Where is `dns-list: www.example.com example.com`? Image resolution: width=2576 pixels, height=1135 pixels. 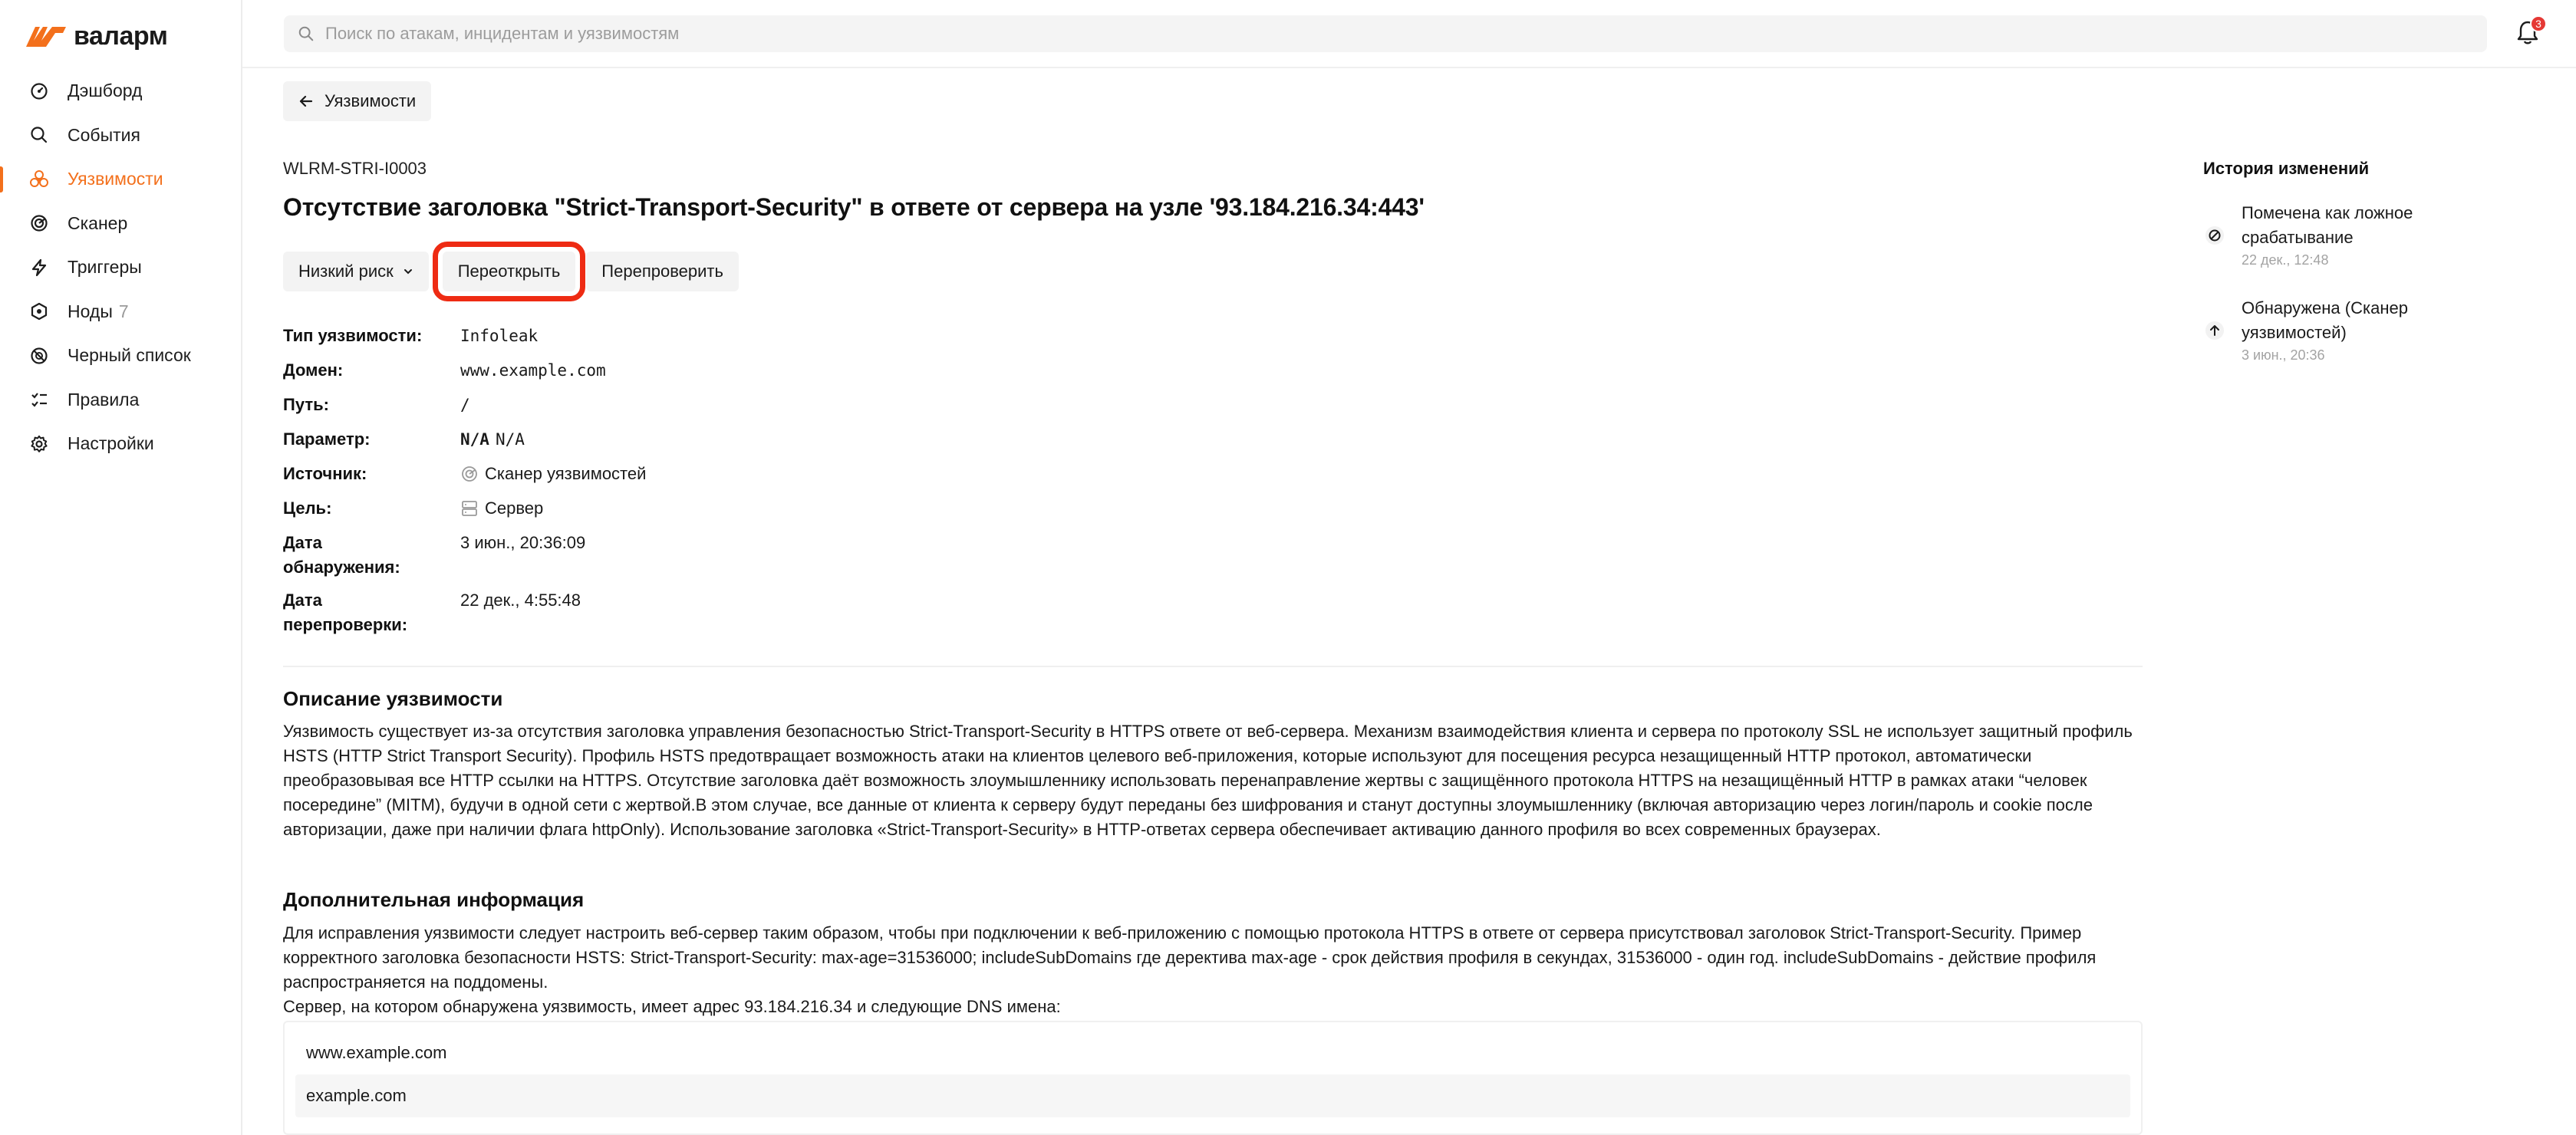
dns-list: www.example.com example.com is located at coordinates (1213, 1078).